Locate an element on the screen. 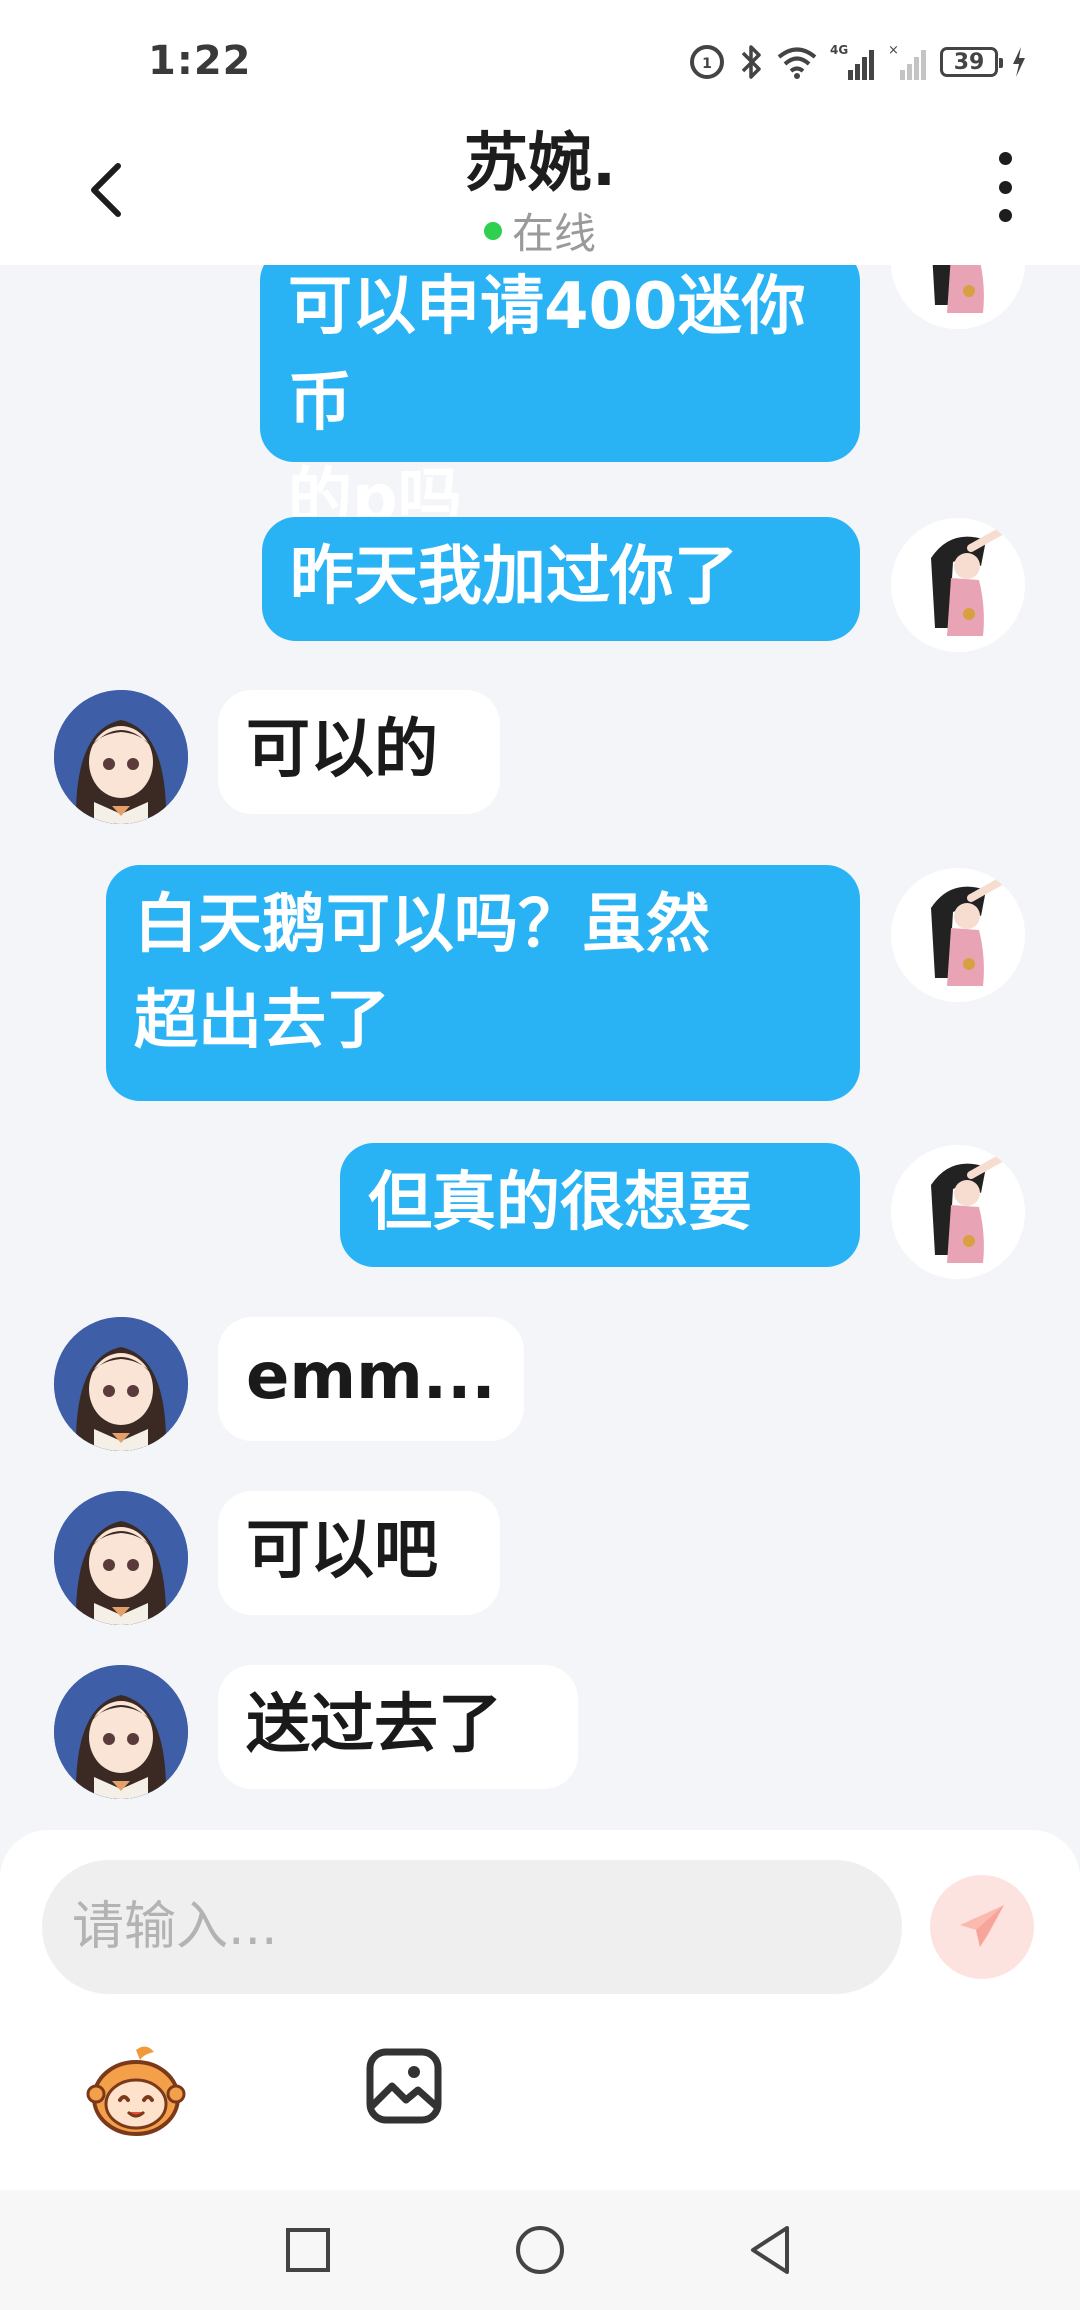 This screenshot has width=1080, height=2310. message-bubble-outgoing: 但真的很想要 is located at coordinates (600, 1205).